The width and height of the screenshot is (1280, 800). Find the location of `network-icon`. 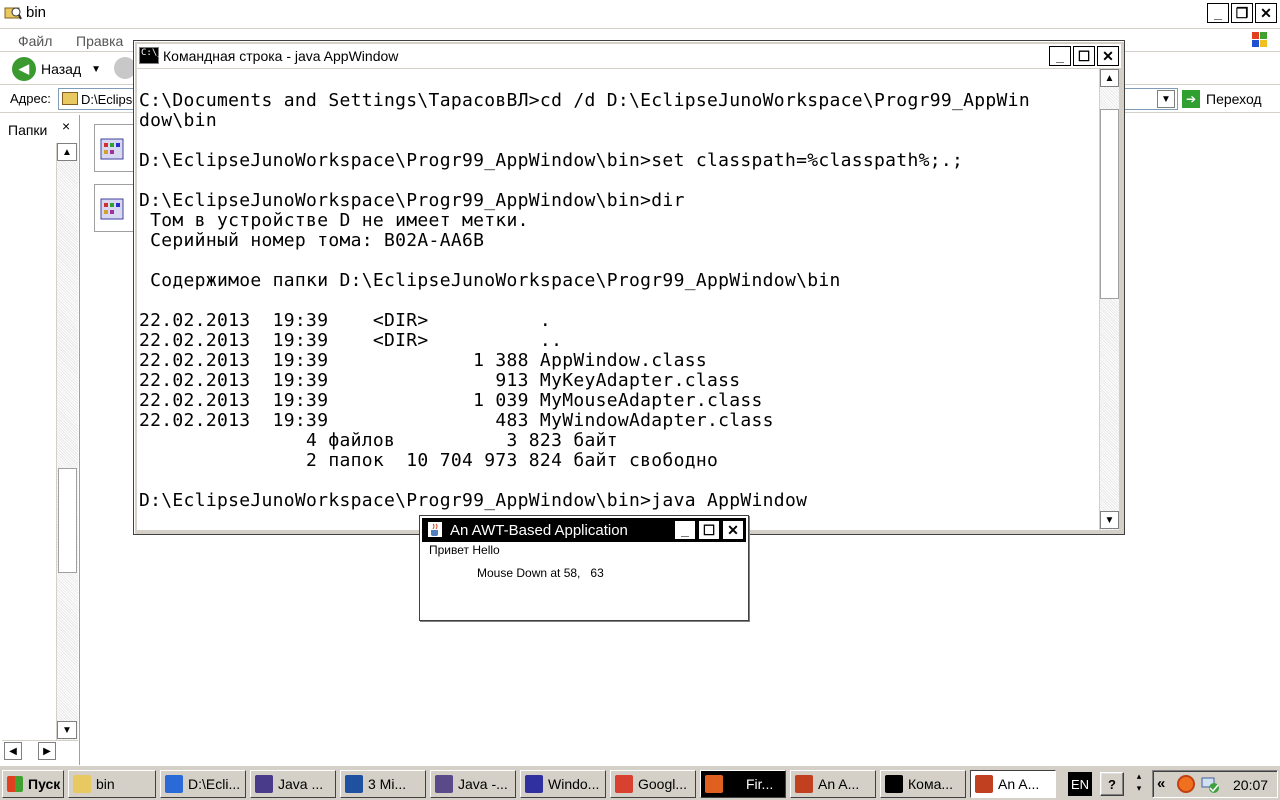

network-icon is located at coordinates (1210, 785).